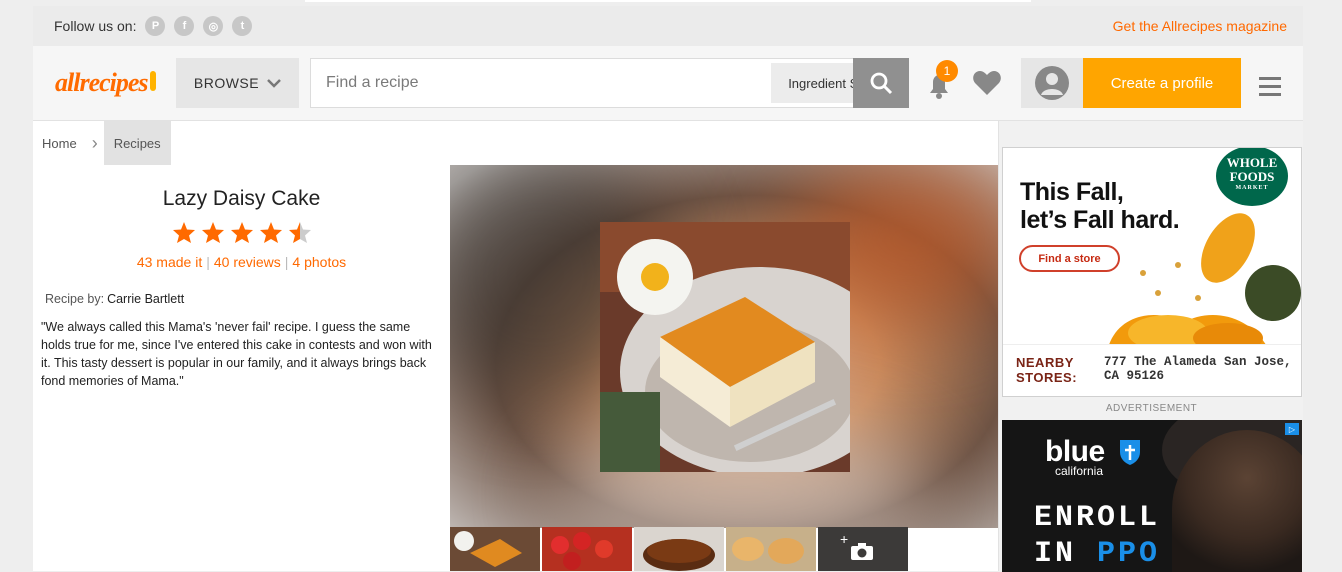 Image resolution: width=1342 pixels, height=572 pixels. I want to click on photo-thumbnails: +, so click(679, 549).